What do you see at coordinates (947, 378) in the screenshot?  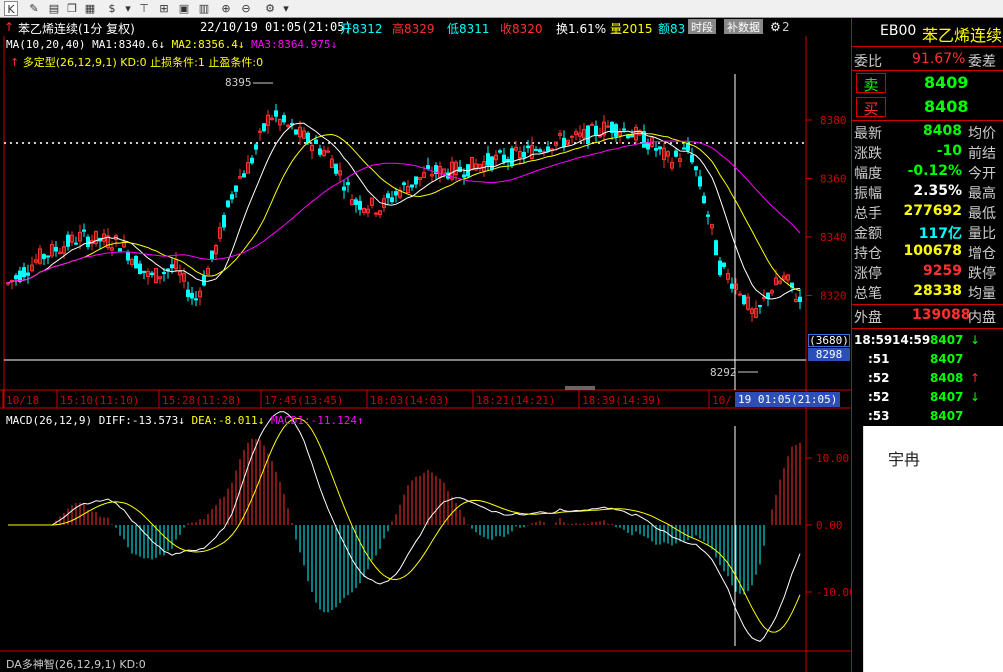 I see `tick-price: 8408` at bounding box center [947, 378].